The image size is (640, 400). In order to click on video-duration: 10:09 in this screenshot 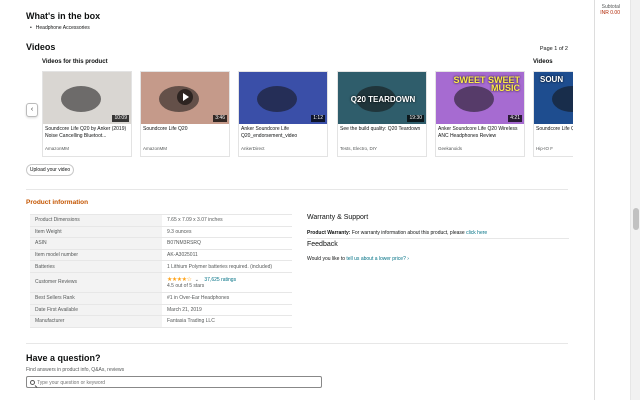, I will do `click(120, 118)`.